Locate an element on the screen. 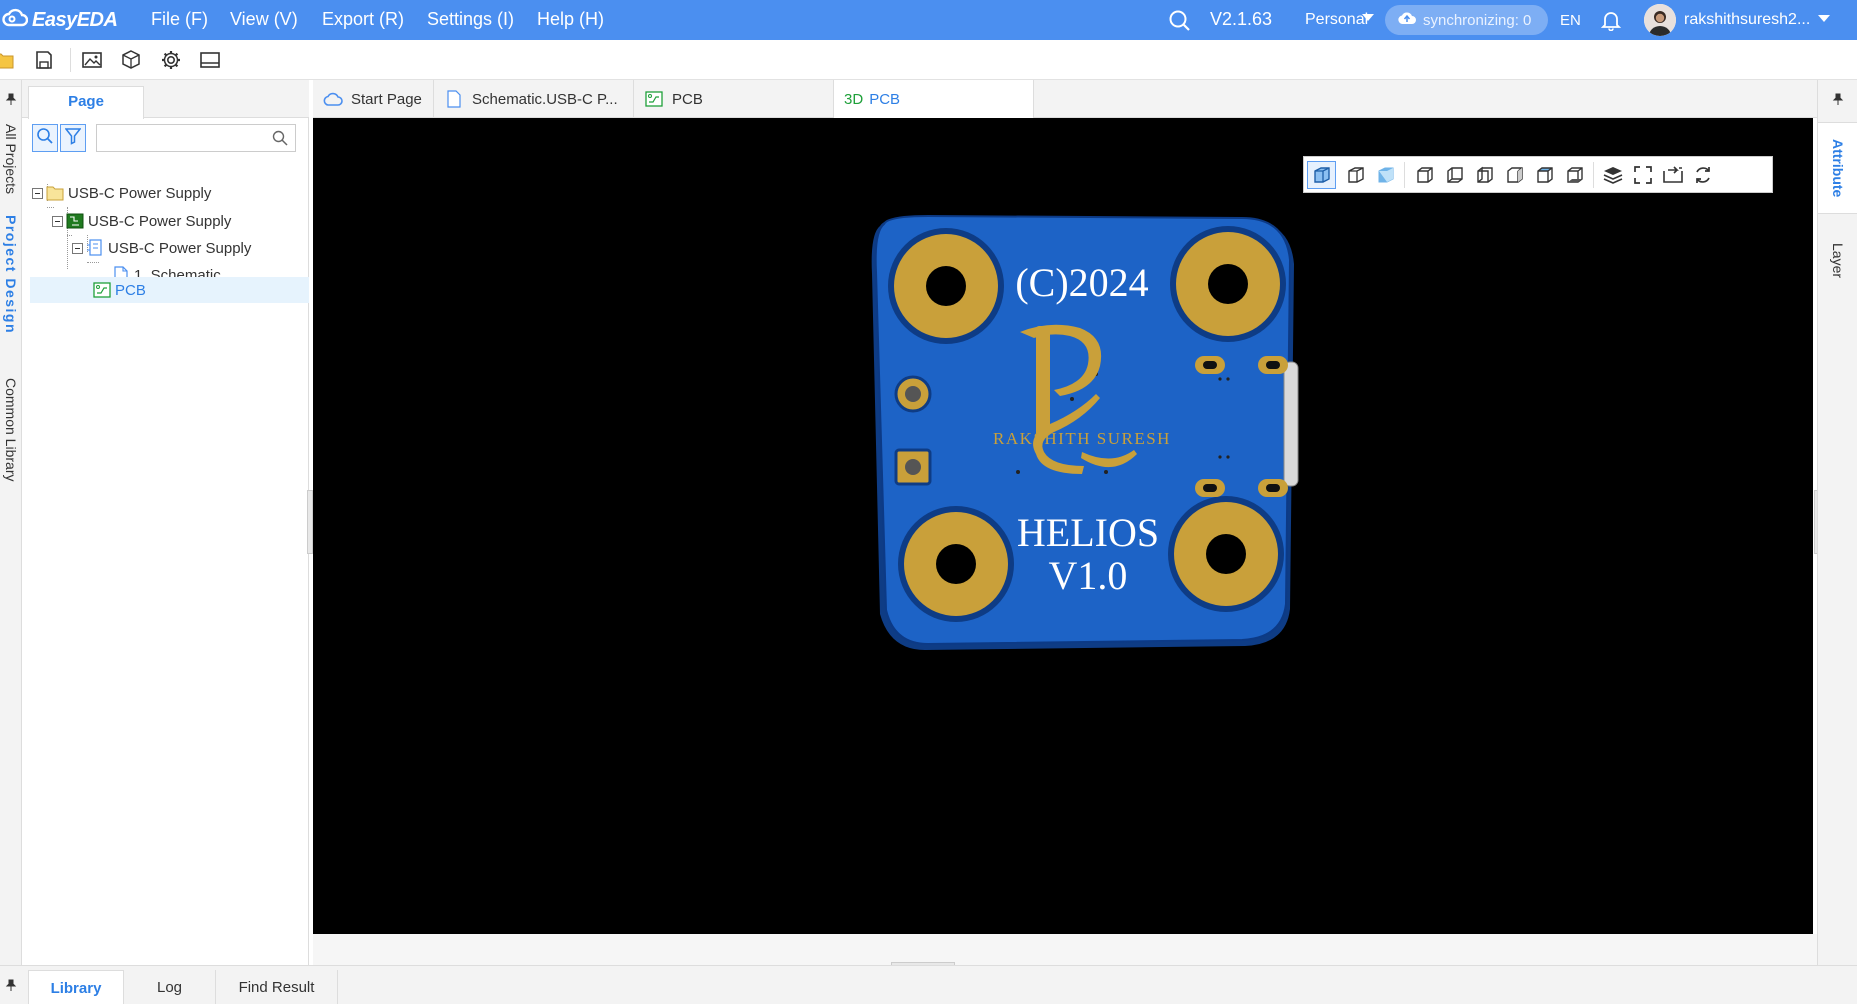  version-label: V2.1.63 is located at coordinates (1241, 19).